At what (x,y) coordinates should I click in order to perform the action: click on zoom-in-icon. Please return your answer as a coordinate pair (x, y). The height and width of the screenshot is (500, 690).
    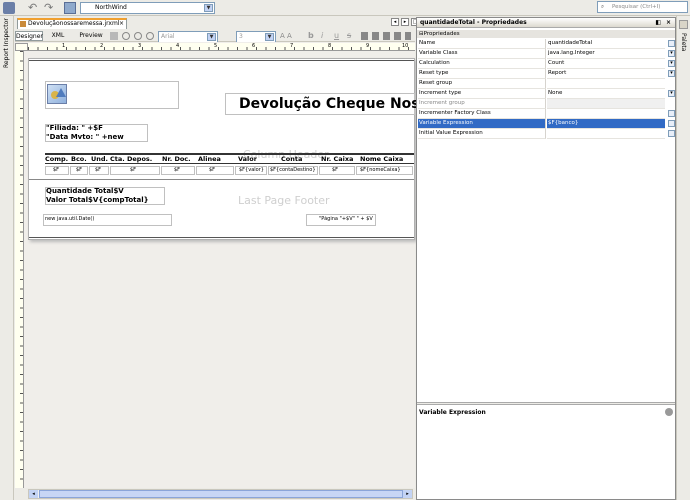
    Looking at the image, I should click on (126, 36).